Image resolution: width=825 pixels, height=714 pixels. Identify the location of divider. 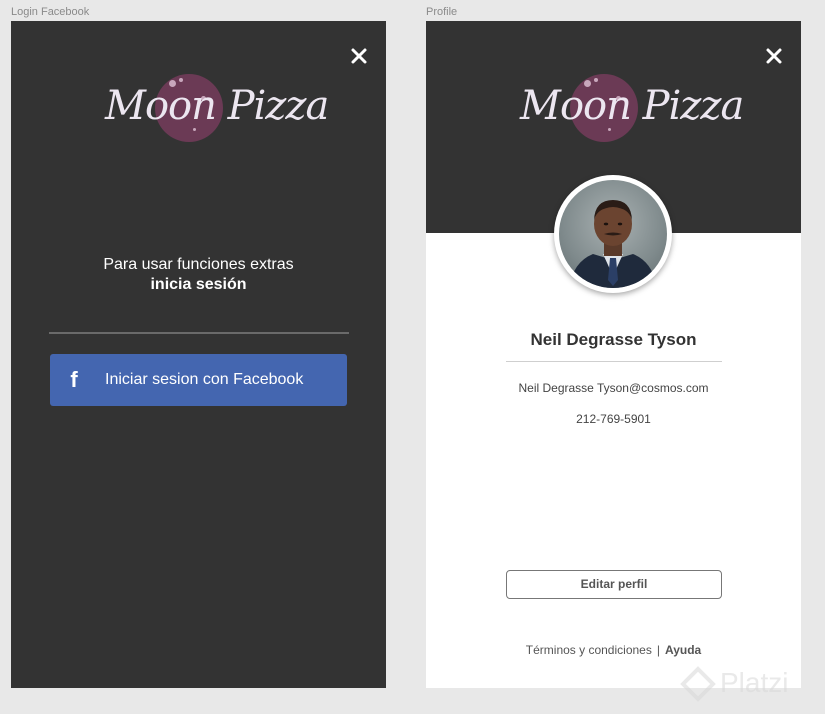
(199, 333).